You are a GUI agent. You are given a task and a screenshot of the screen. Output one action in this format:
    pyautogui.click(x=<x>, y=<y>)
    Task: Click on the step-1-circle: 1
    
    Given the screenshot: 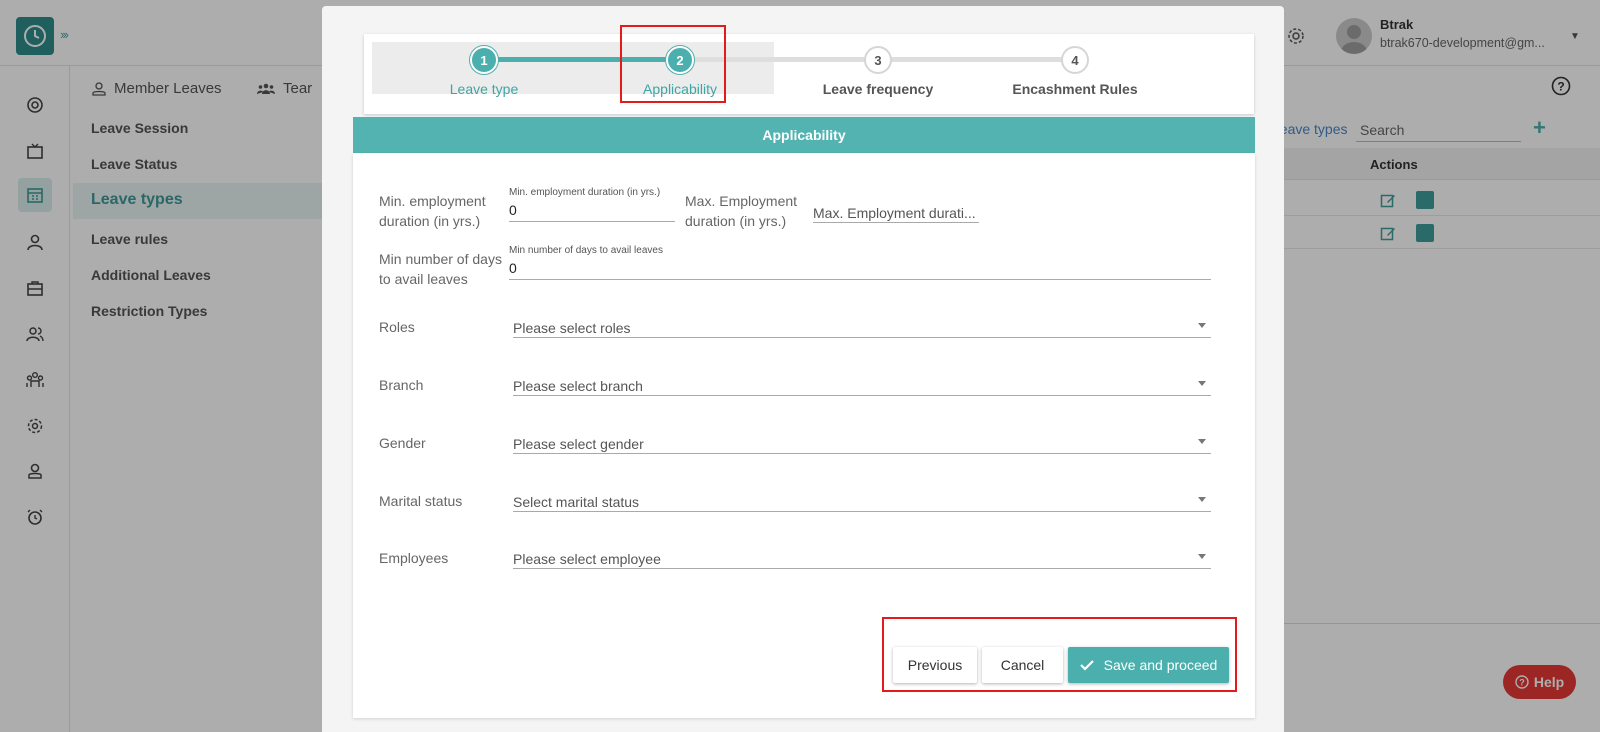 What is the action you would take?
    pyautogui.click(x=484, y=60)
    